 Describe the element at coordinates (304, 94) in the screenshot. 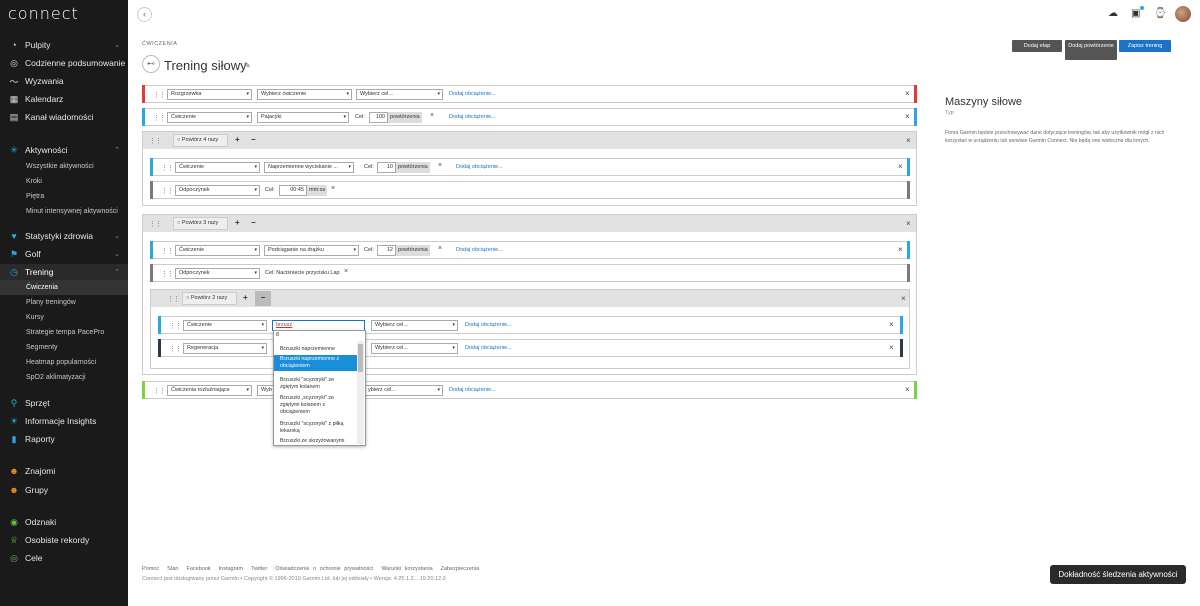

I see `exercise-select: Wybierz ćwiczenie ▾` at that location.